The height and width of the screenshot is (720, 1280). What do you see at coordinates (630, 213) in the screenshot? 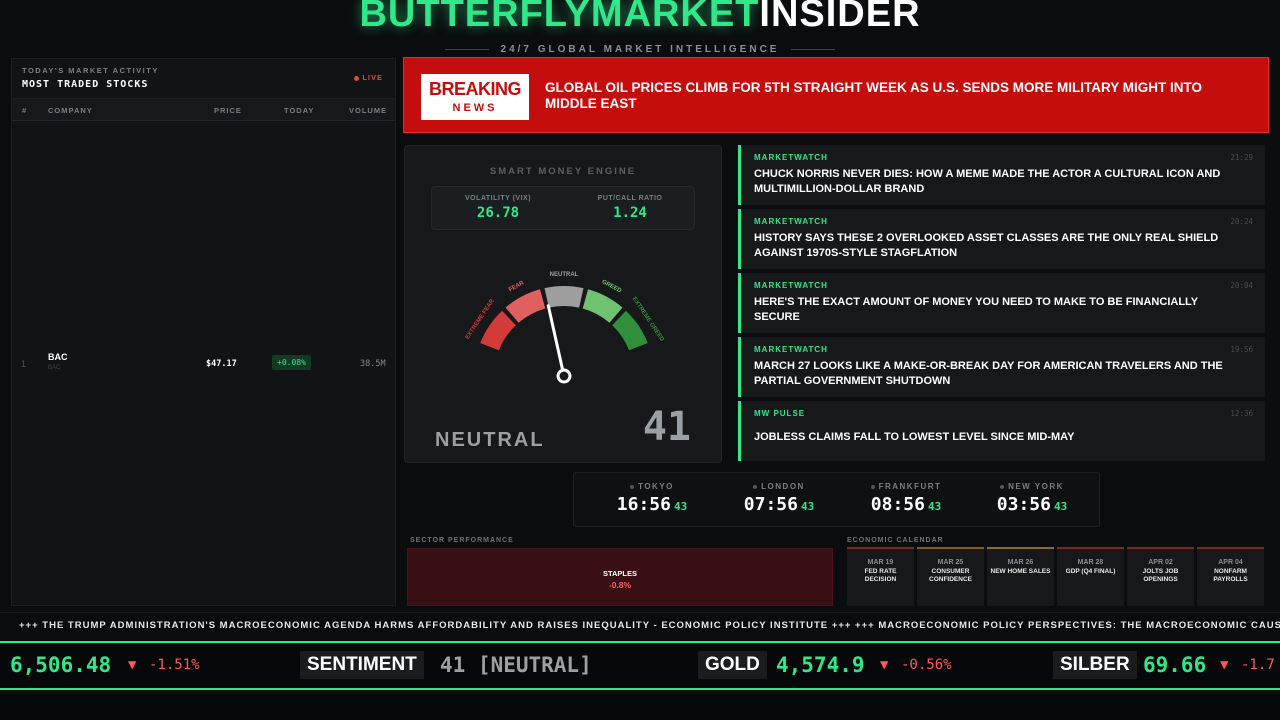
I see `putcall-value: 1.24` at bounding box center [630, 213].